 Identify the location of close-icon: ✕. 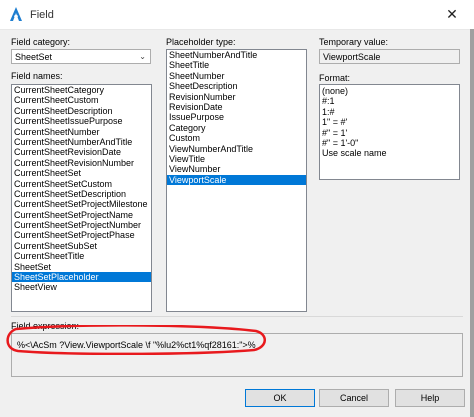
(452, 14).